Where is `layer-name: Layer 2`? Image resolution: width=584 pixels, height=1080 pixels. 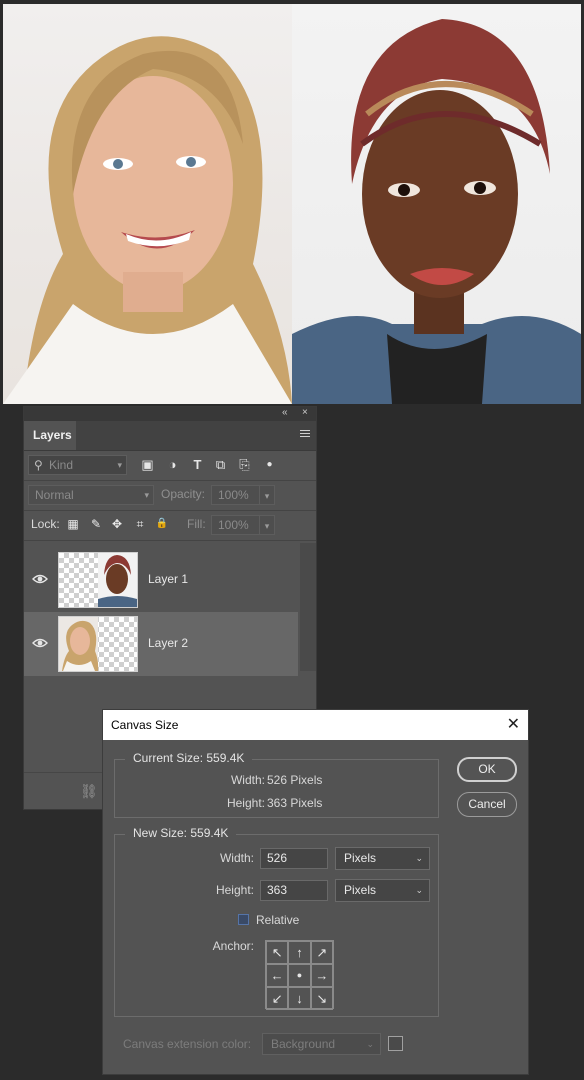 layer-name: Layer 2 is located at coordinates (168, 643).